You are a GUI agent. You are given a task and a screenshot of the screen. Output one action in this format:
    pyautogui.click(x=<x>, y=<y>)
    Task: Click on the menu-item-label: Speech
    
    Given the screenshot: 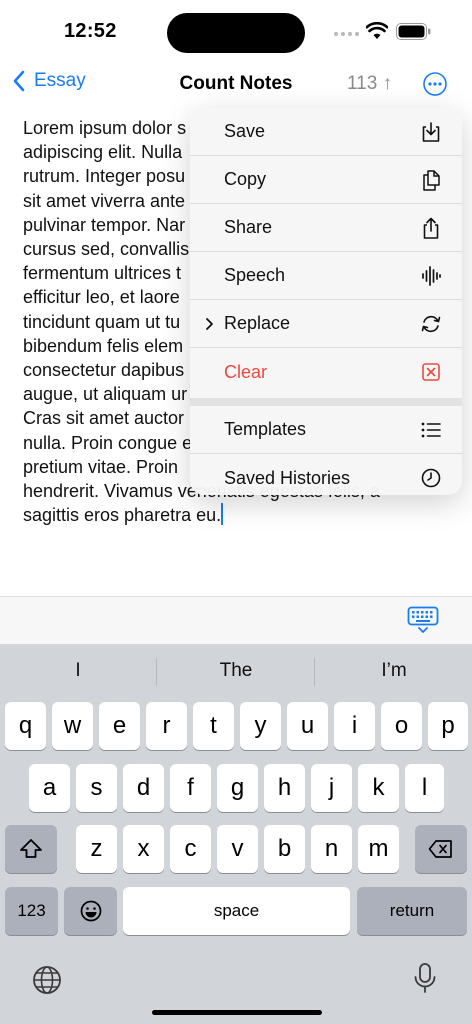 What is the action you would take?
    pyautogui.click(x=255, y=275)
    